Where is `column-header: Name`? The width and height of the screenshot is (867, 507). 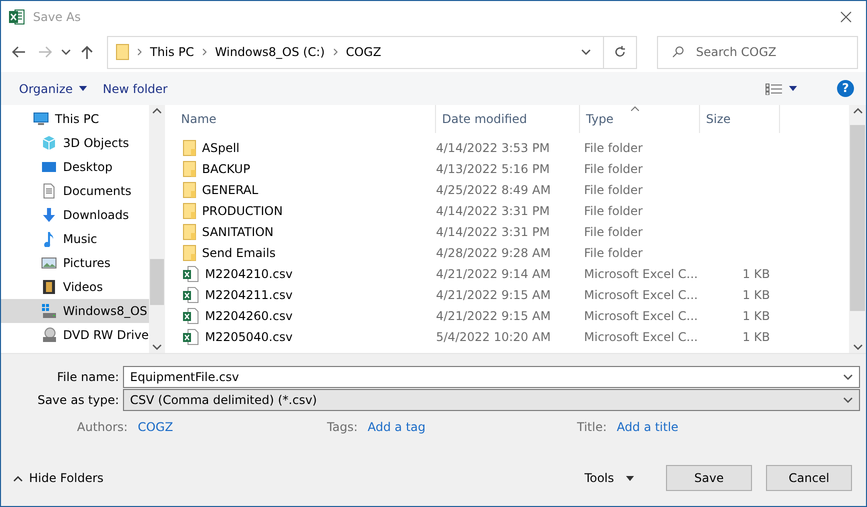
column-header: Name is located at coordinates (305, 119).